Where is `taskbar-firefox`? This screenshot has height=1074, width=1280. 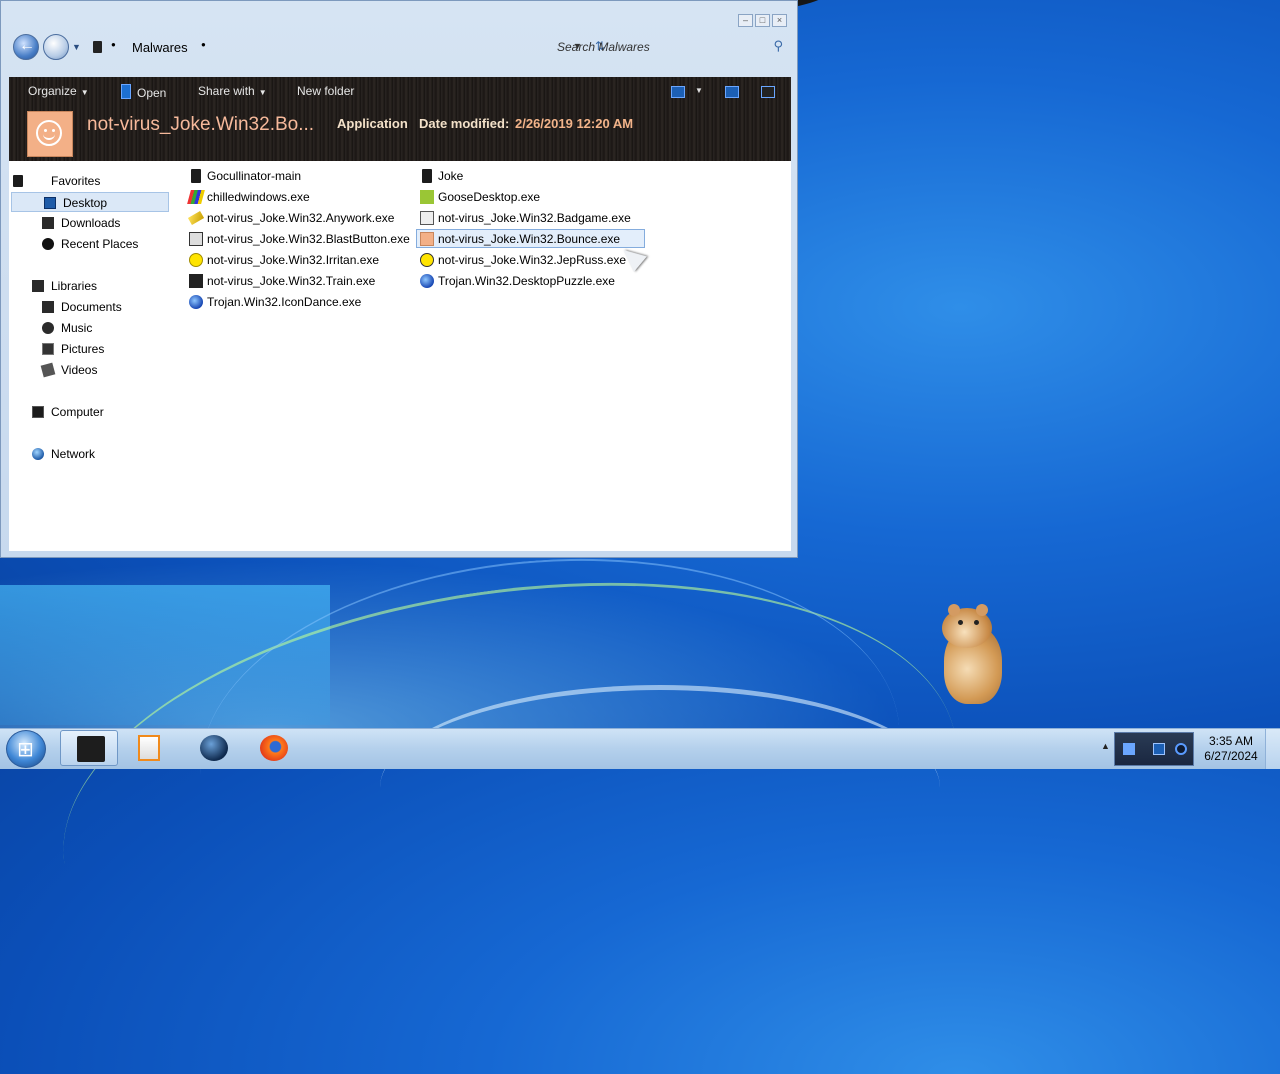
taskbar-firefox is located at coordinates (273, 748).